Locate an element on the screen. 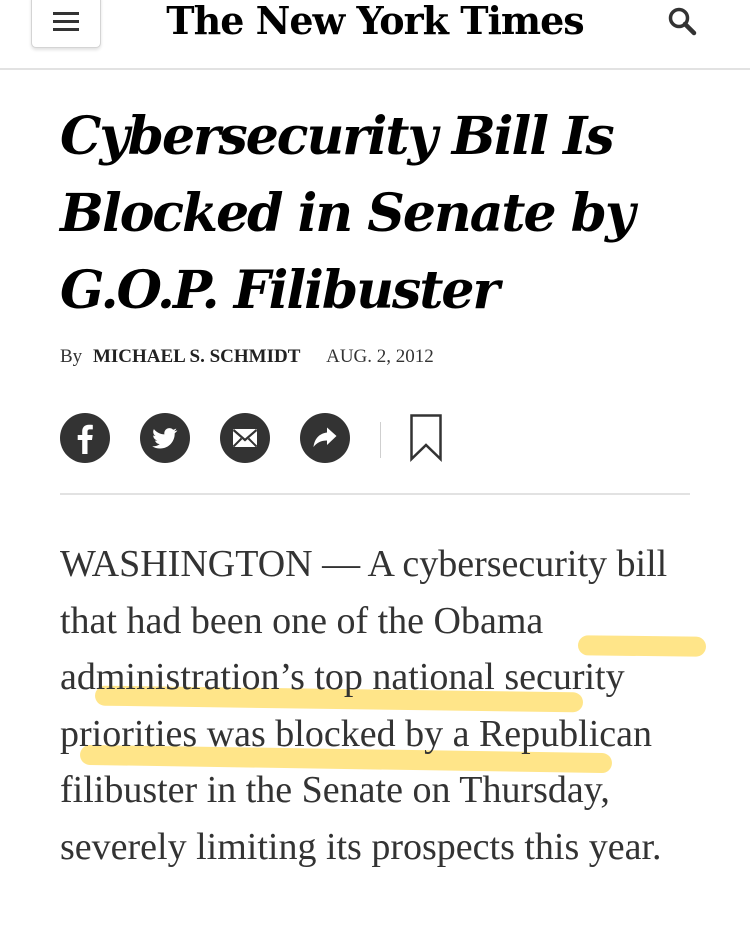  top-navigation-bar: The New York Times is located at coordinates (375, 35).